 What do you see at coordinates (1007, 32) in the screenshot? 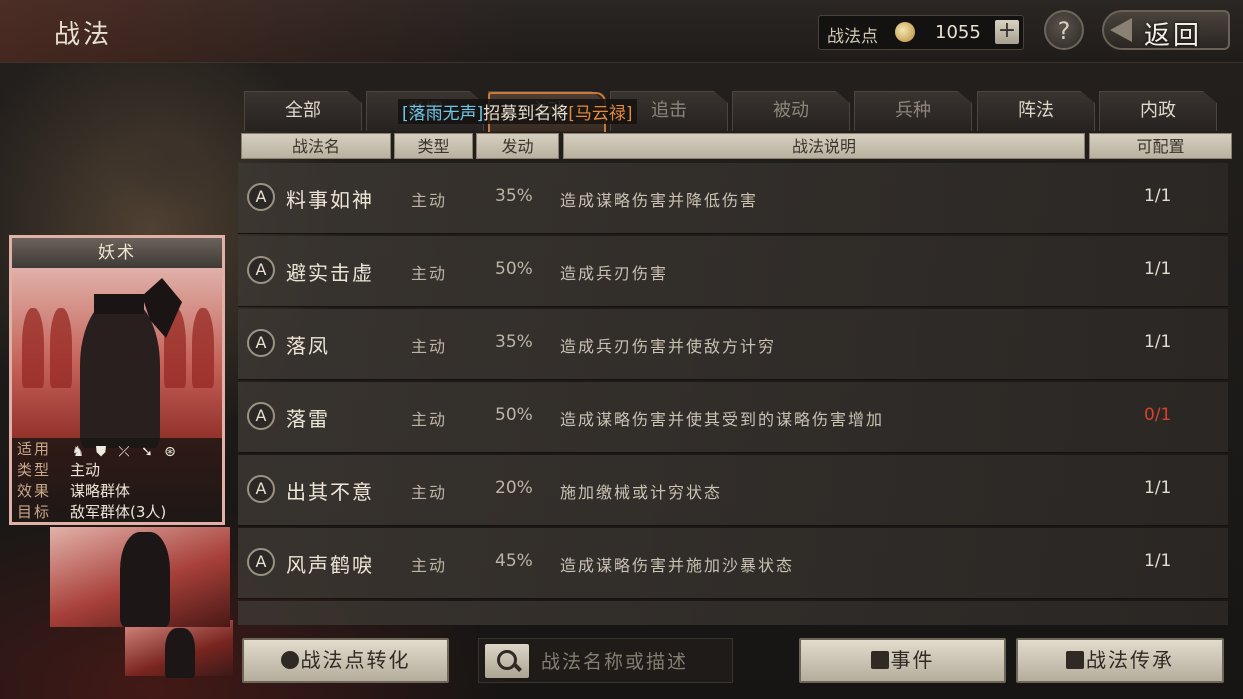
I see `add-points-button: +` at bounding box center [1007, 32].